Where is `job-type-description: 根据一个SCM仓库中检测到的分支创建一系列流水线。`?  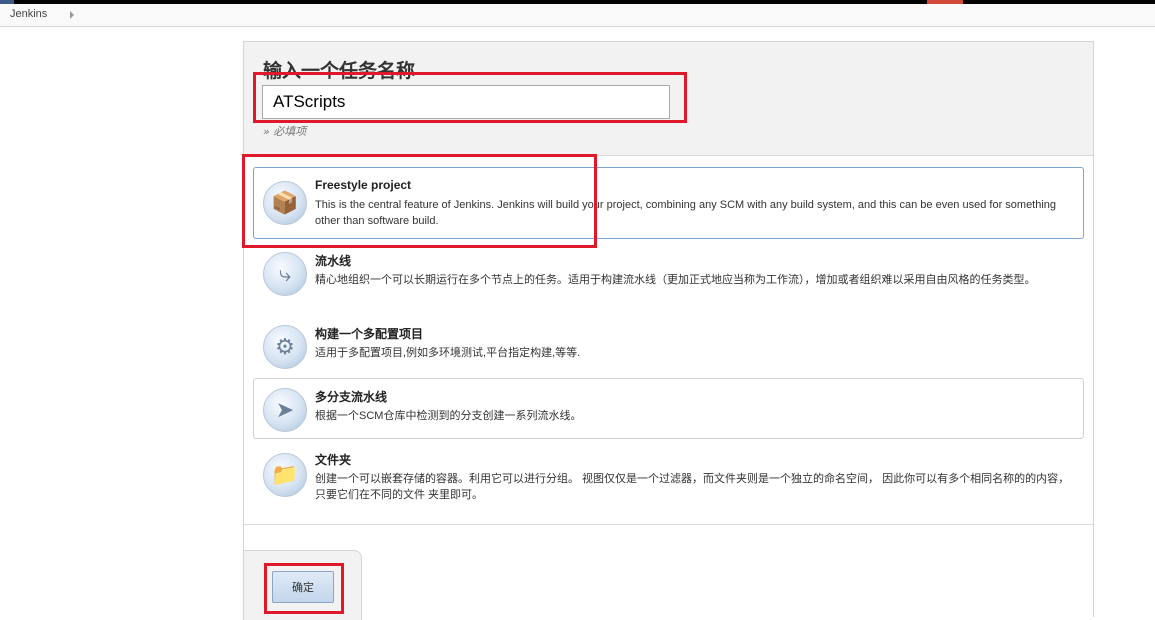
job-type-description: 根据一个SCM仓库中检测到的分支创建一系列流水线。 is located at coordinates (448, 416).